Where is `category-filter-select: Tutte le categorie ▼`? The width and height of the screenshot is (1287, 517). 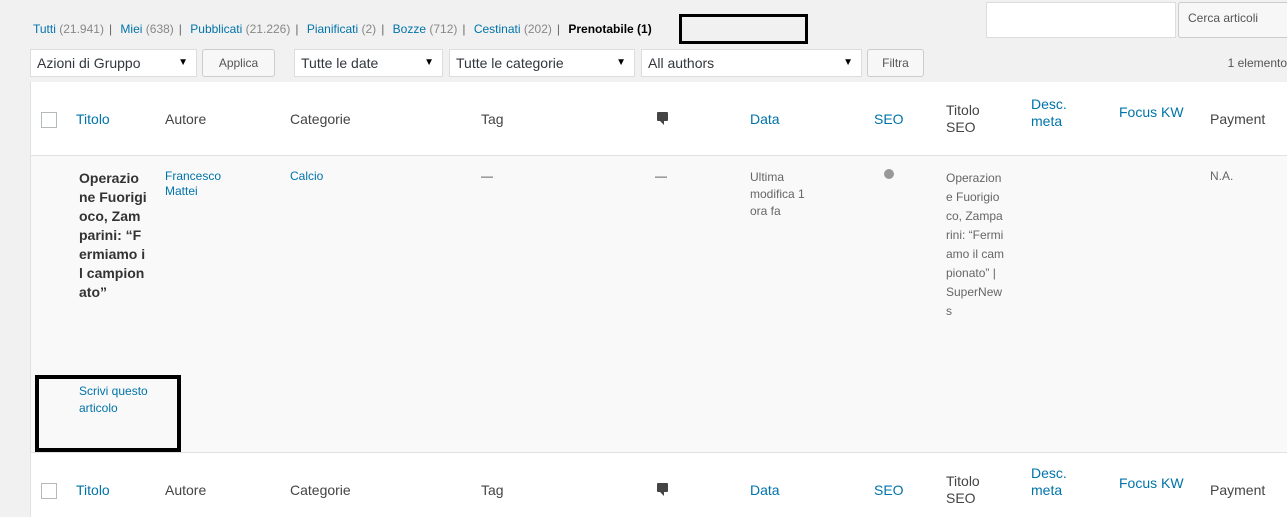 category-filter-select: Tutte le categorie ▼ is located at coordinates (542, 63).